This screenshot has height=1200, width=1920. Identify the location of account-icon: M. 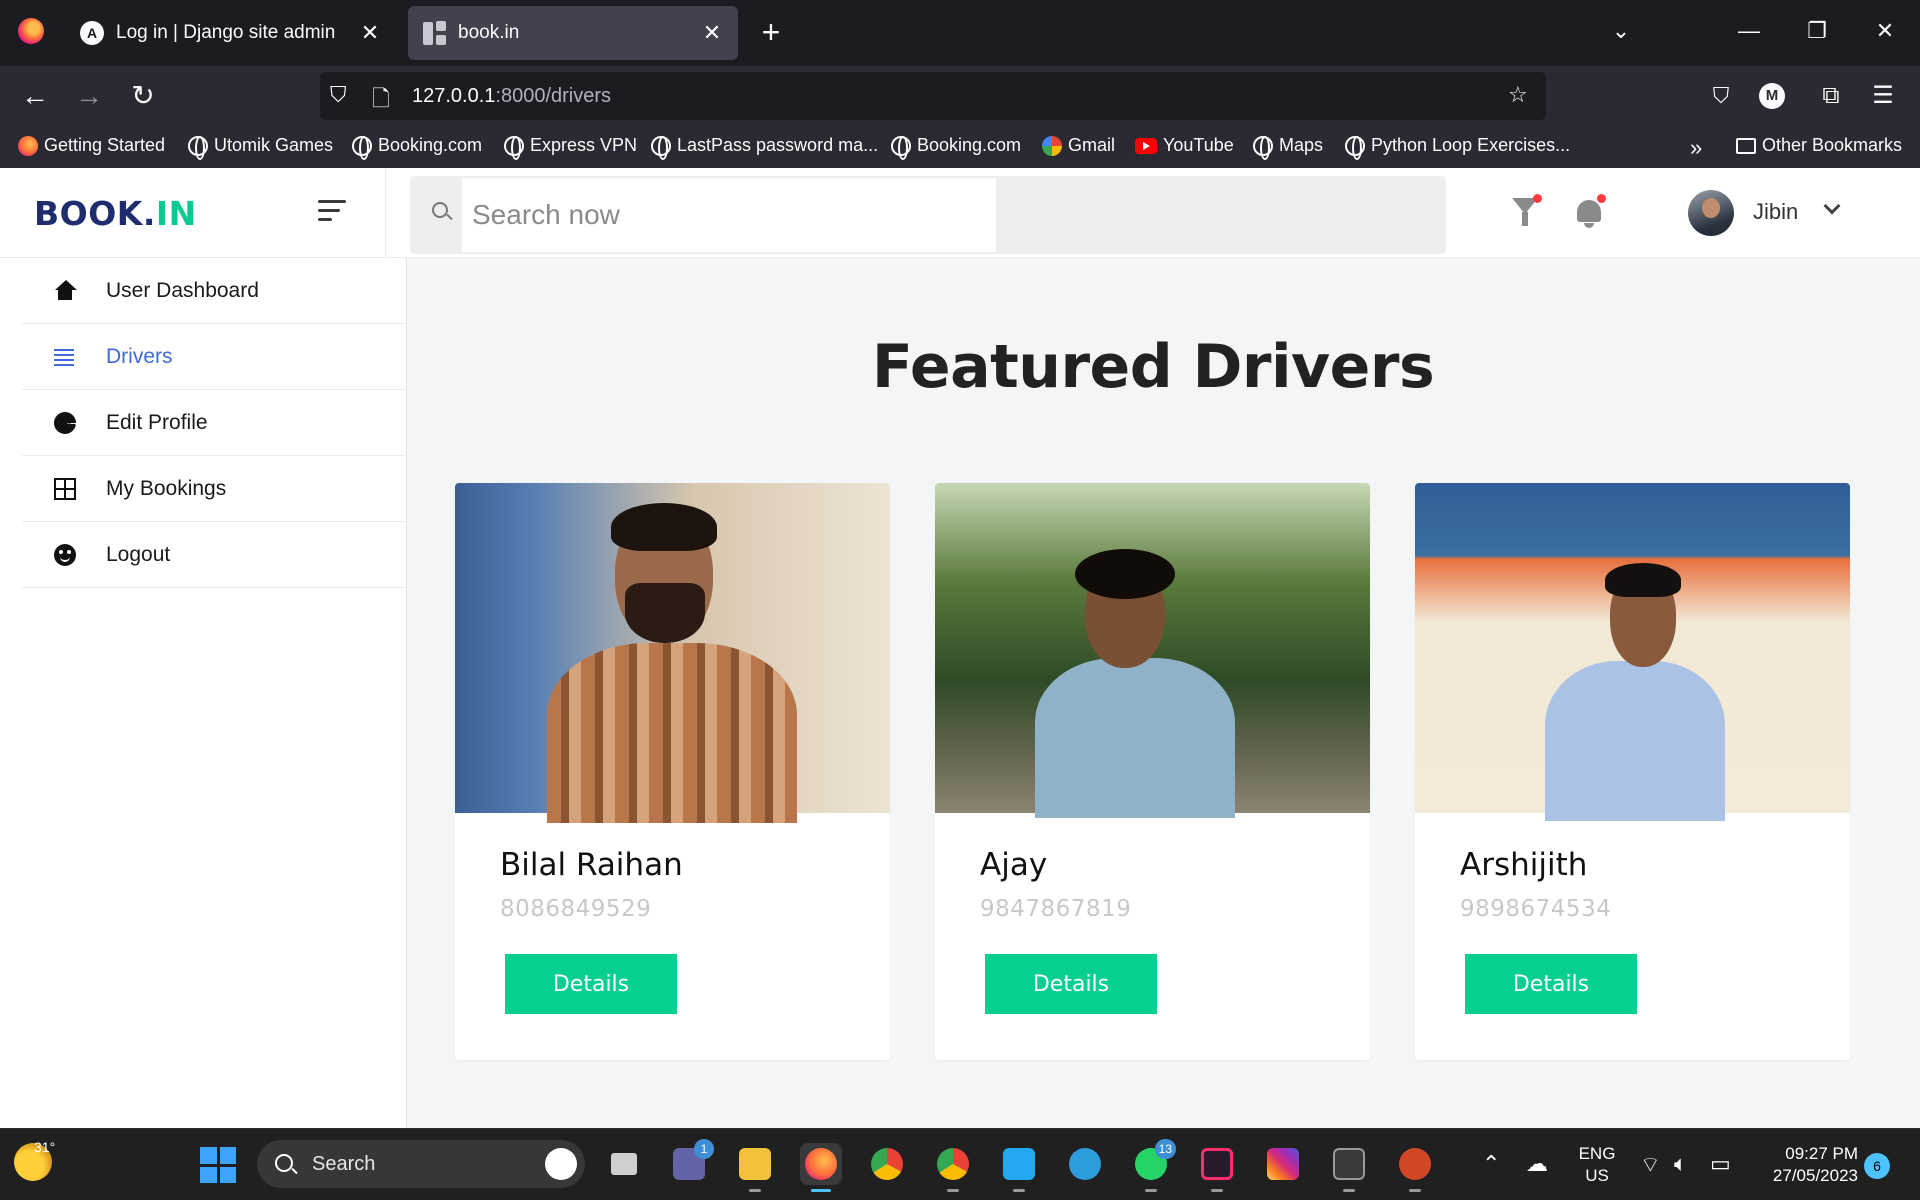
(1772, 96).